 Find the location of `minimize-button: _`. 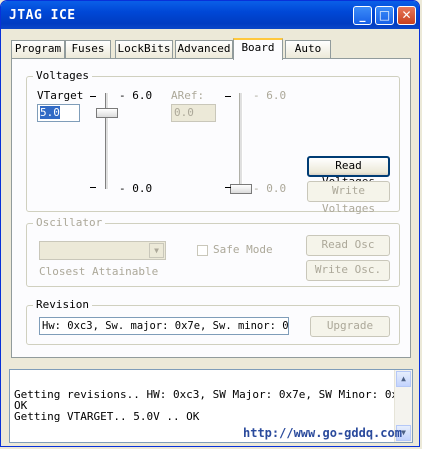

minimize-button: _ is located at coordinates (362, 15).